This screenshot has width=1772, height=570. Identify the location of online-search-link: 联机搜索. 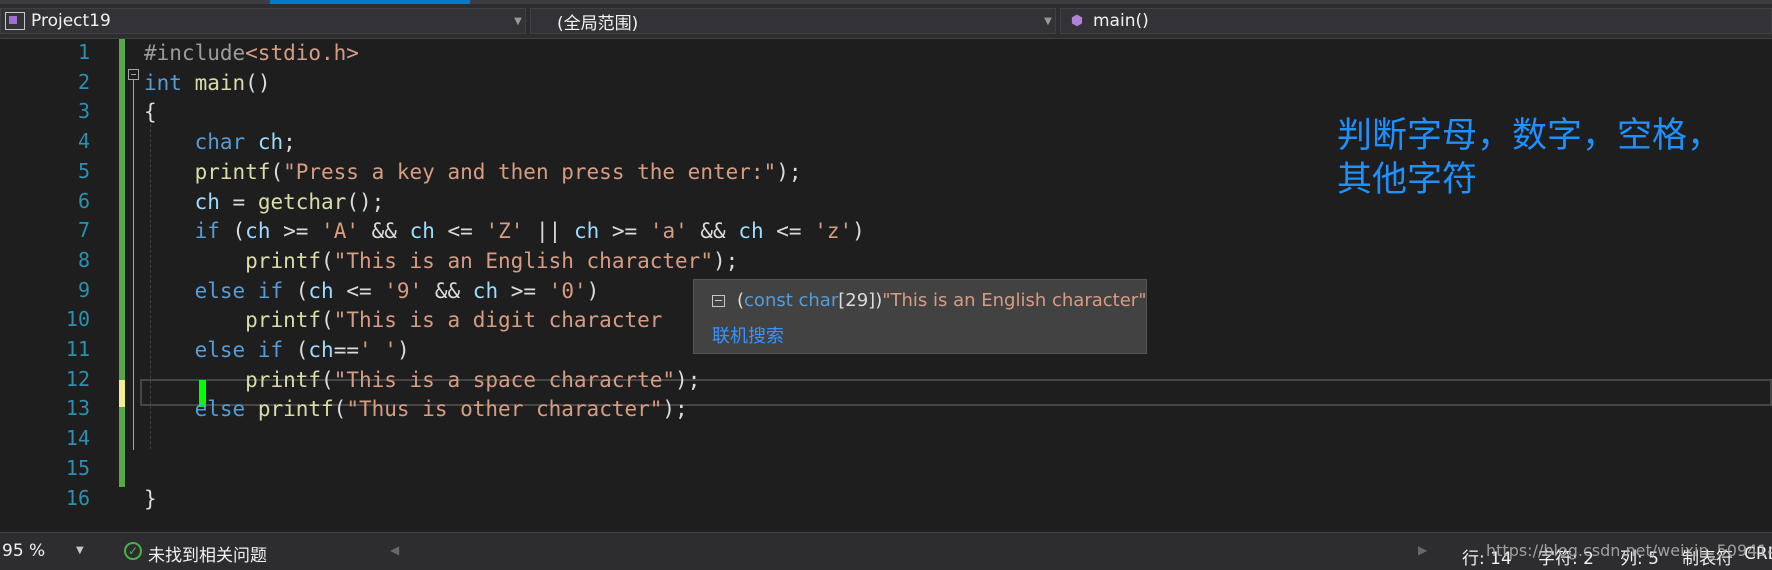
(748, 335).